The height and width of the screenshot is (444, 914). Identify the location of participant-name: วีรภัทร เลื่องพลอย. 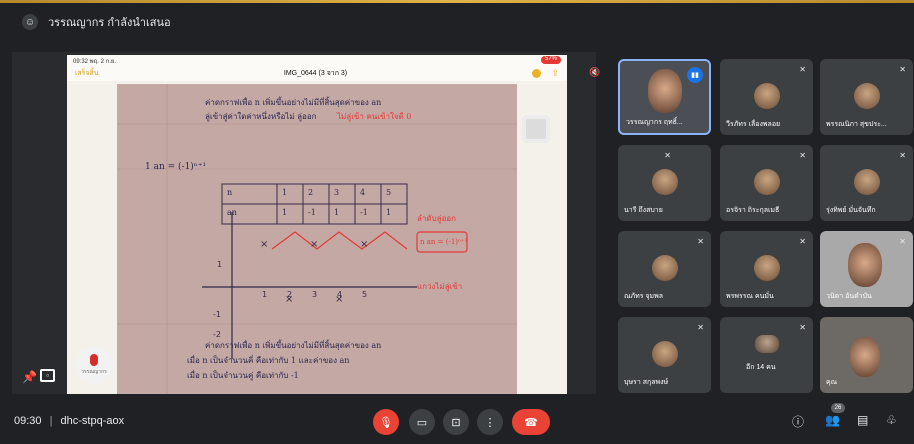
(753, 124).